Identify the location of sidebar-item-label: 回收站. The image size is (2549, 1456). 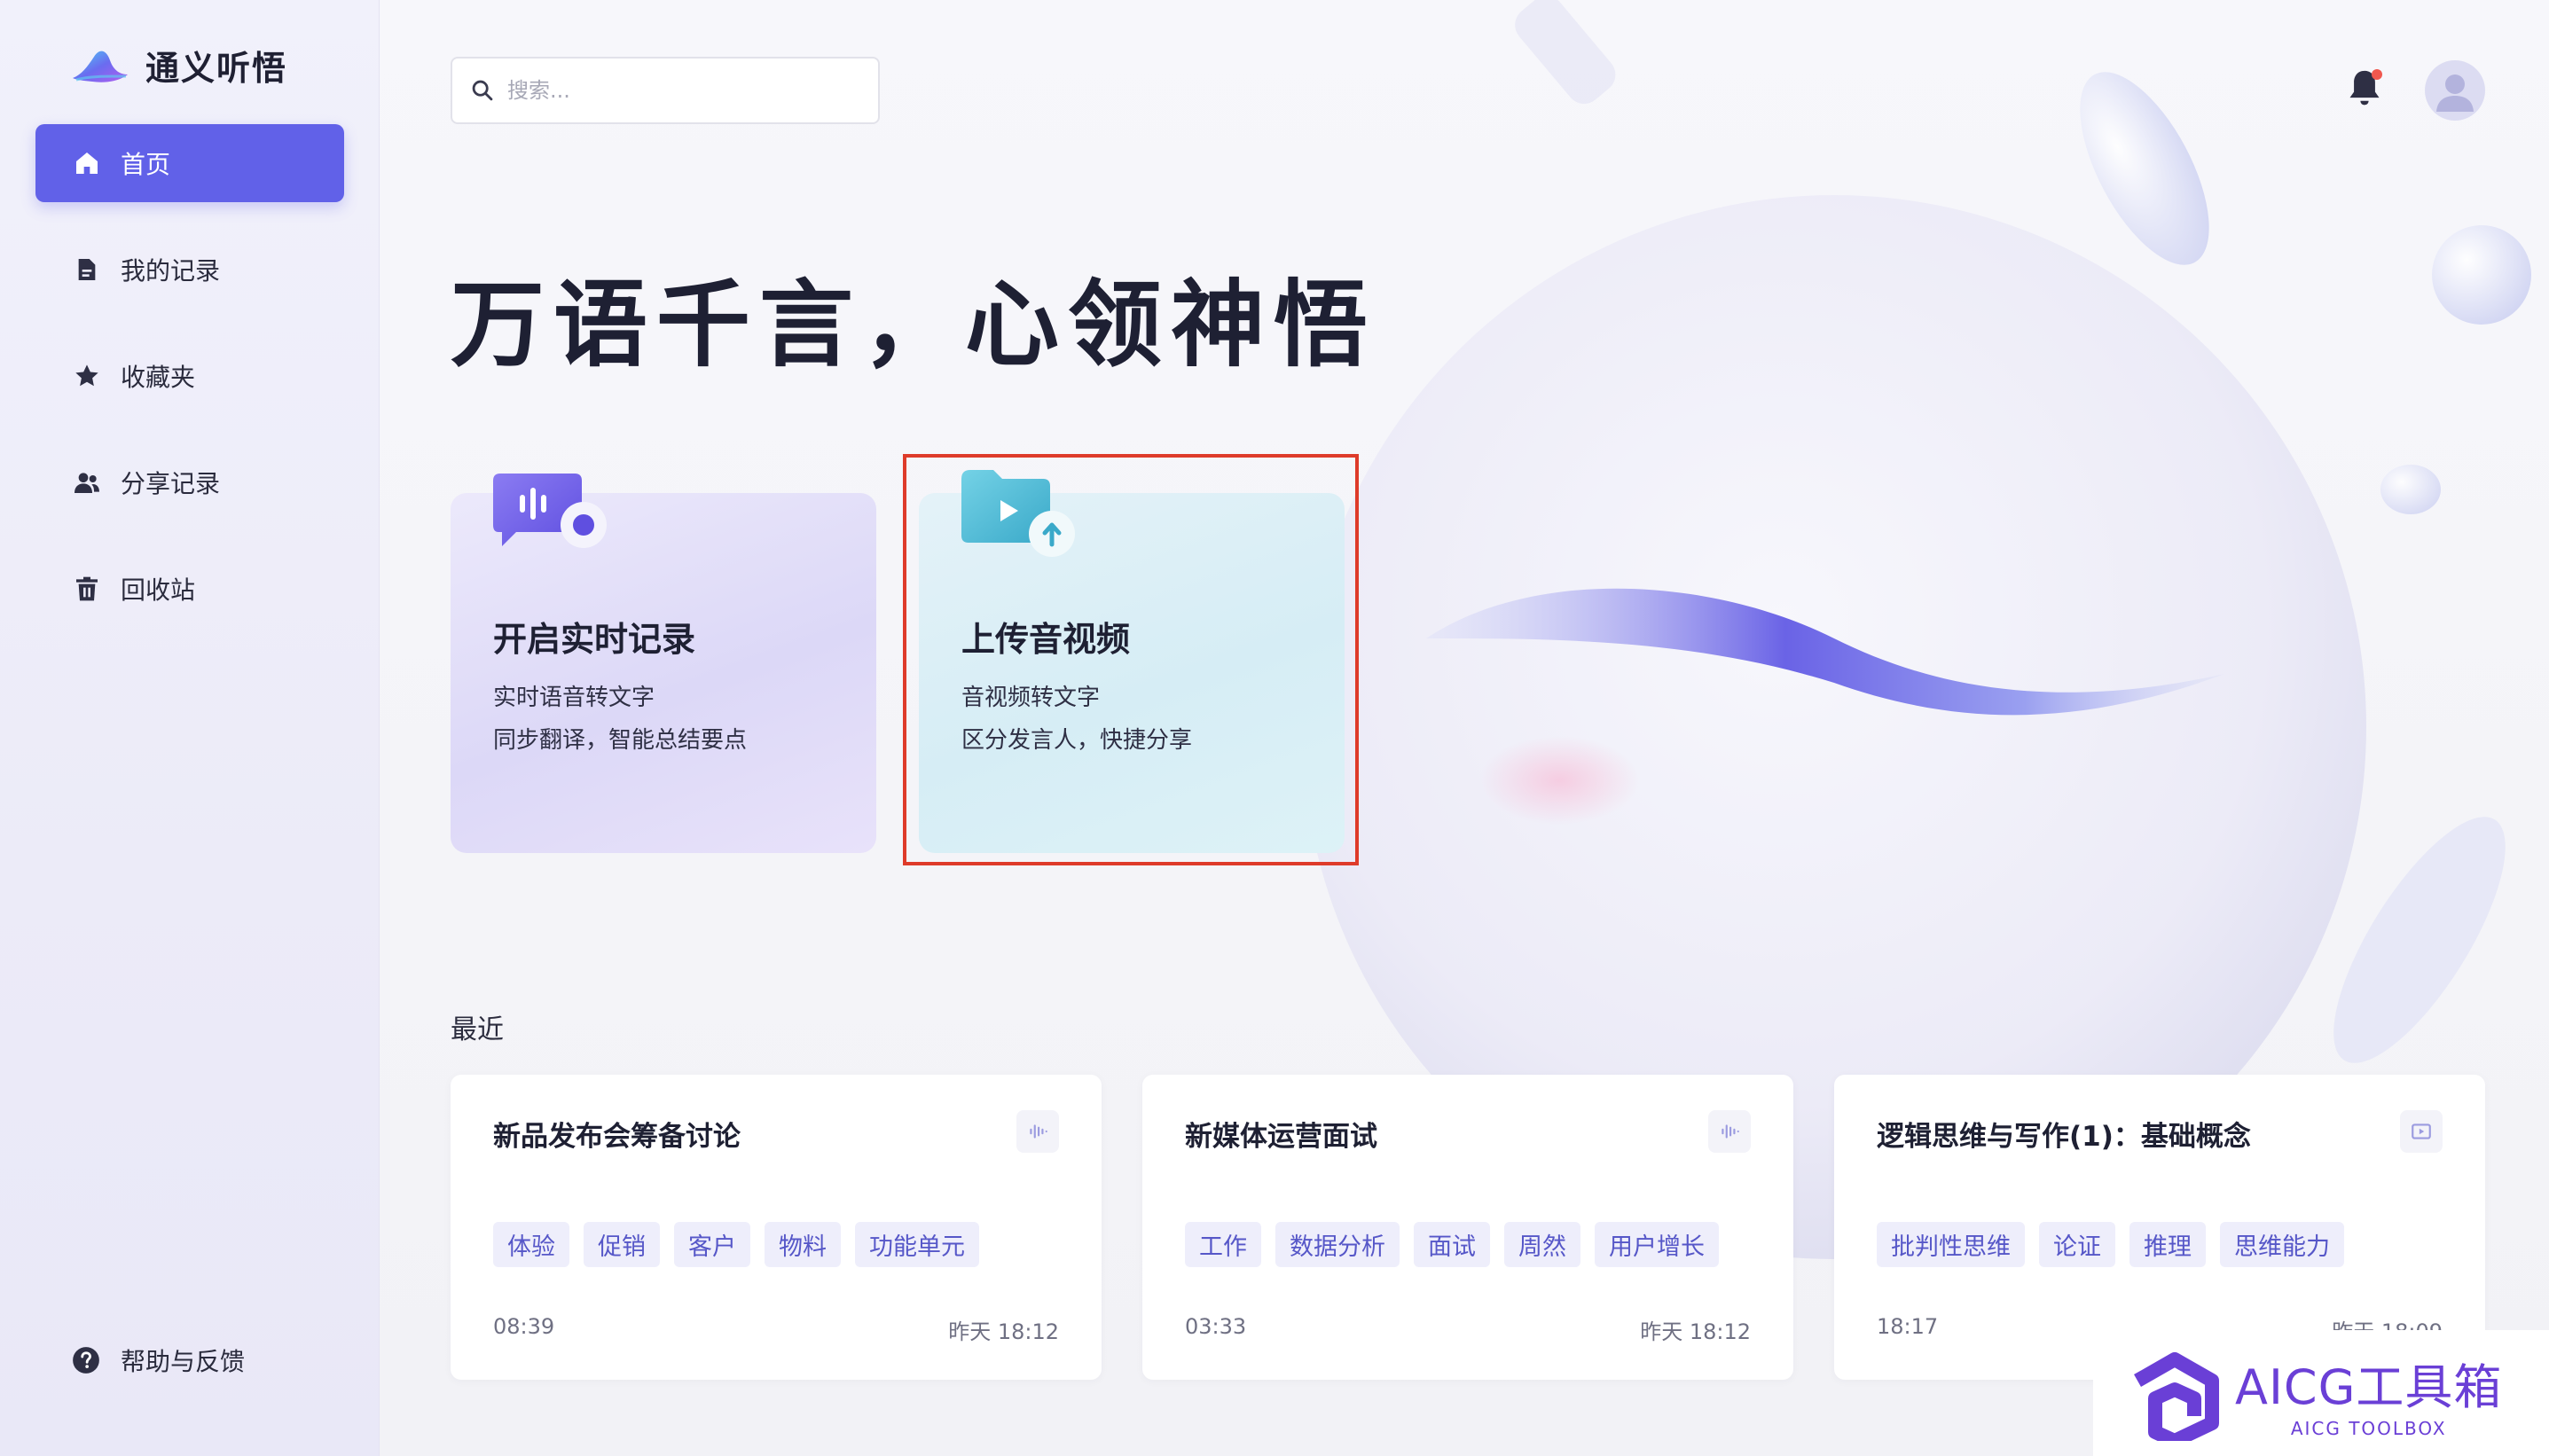
(158, 590).